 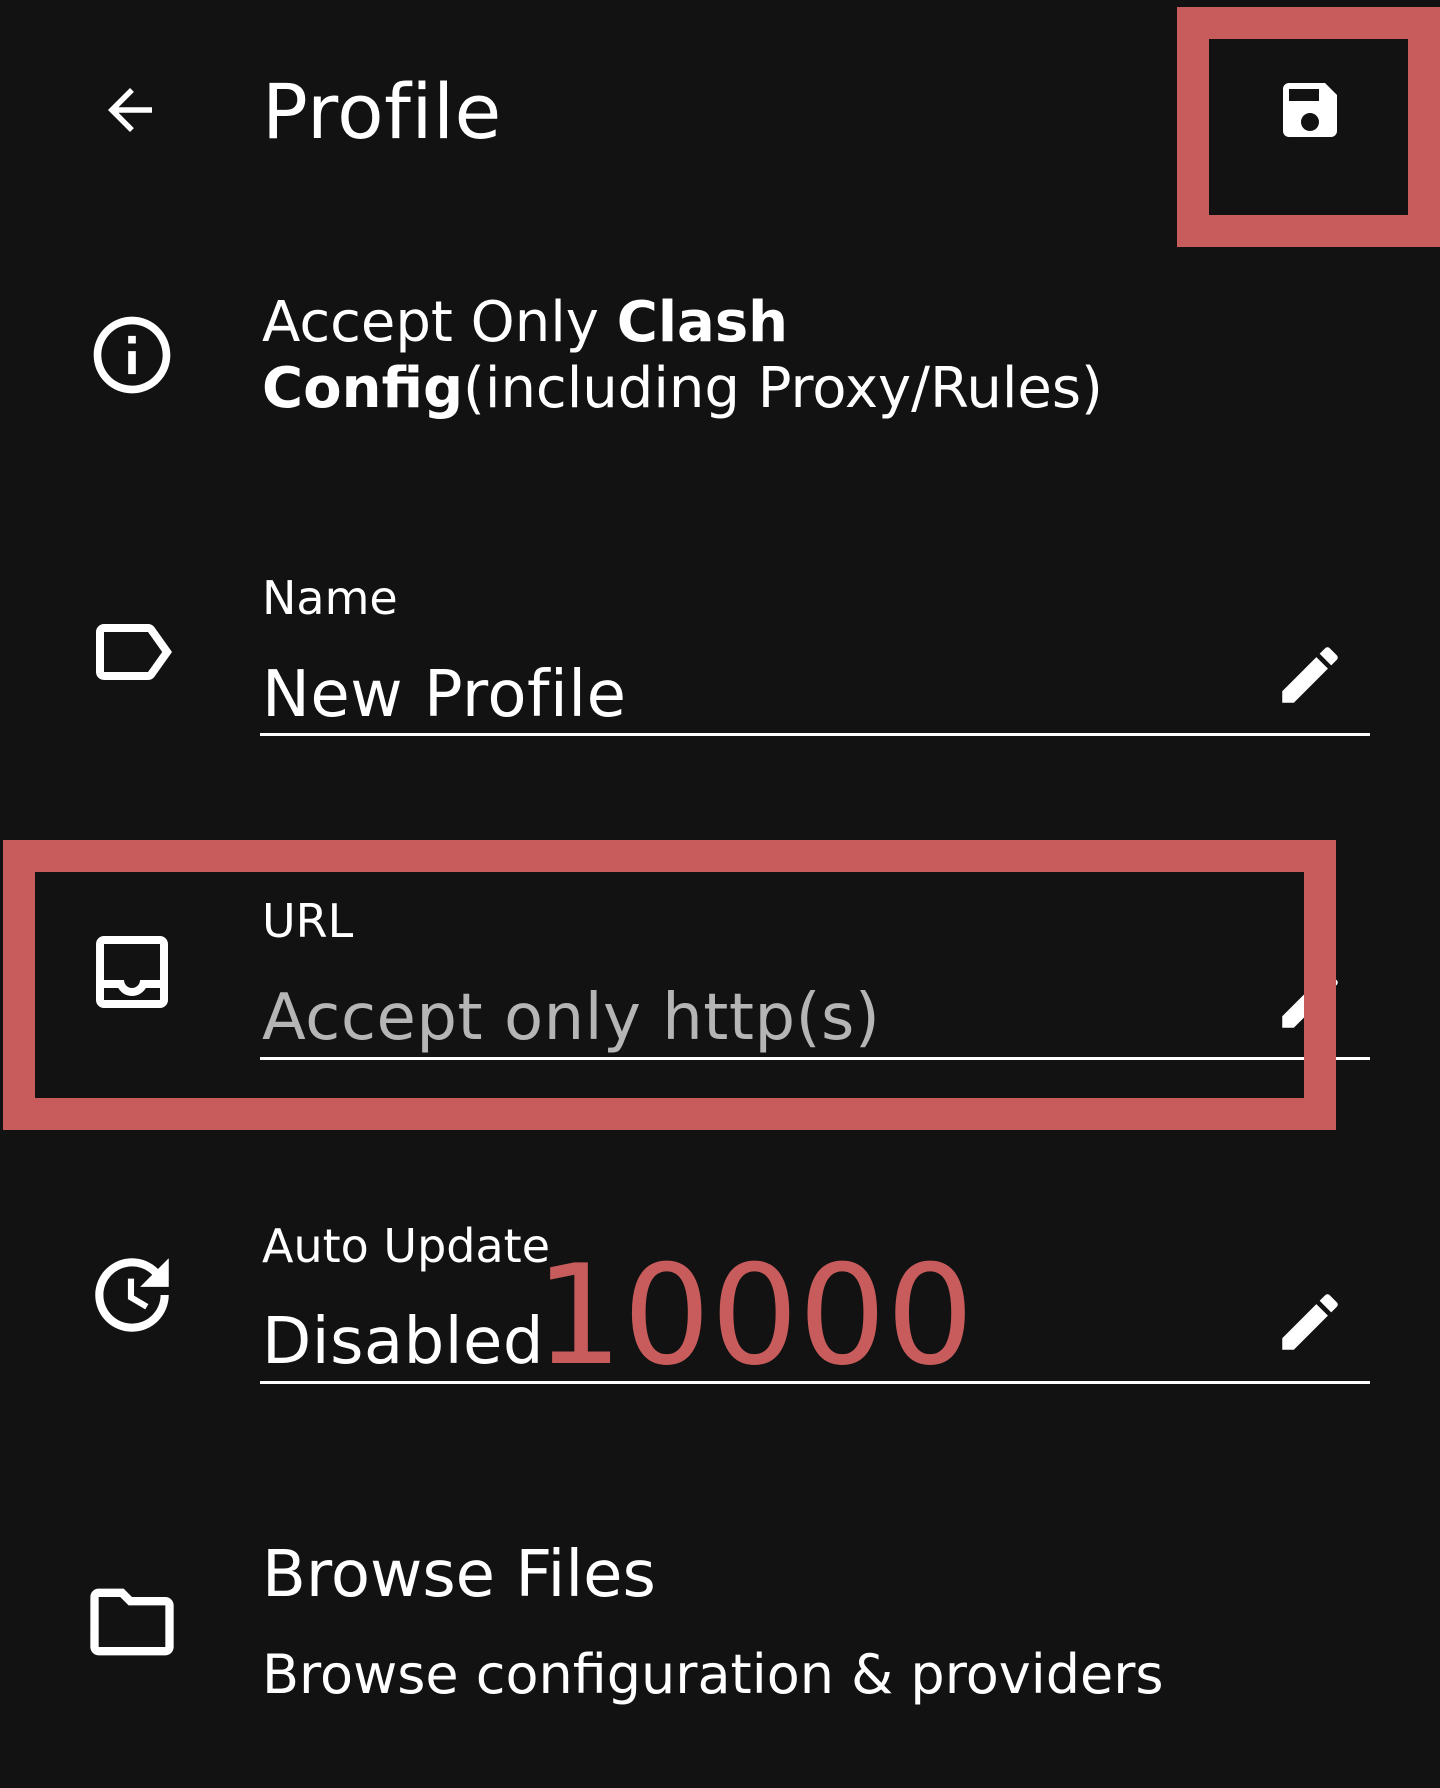 What do you see at coordinates (444, 695) in the screenshot?
I see `name-field: New Profile` at bounding box center [444, 695].